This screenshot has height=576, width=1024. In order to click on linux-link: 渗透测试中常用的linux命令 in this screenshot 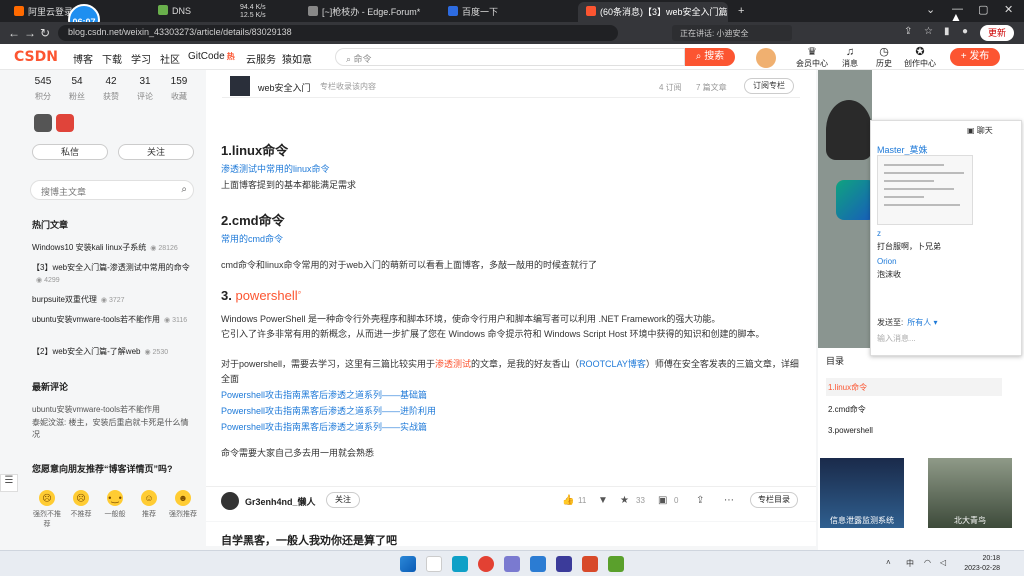, I will do `click(510, 169)`.